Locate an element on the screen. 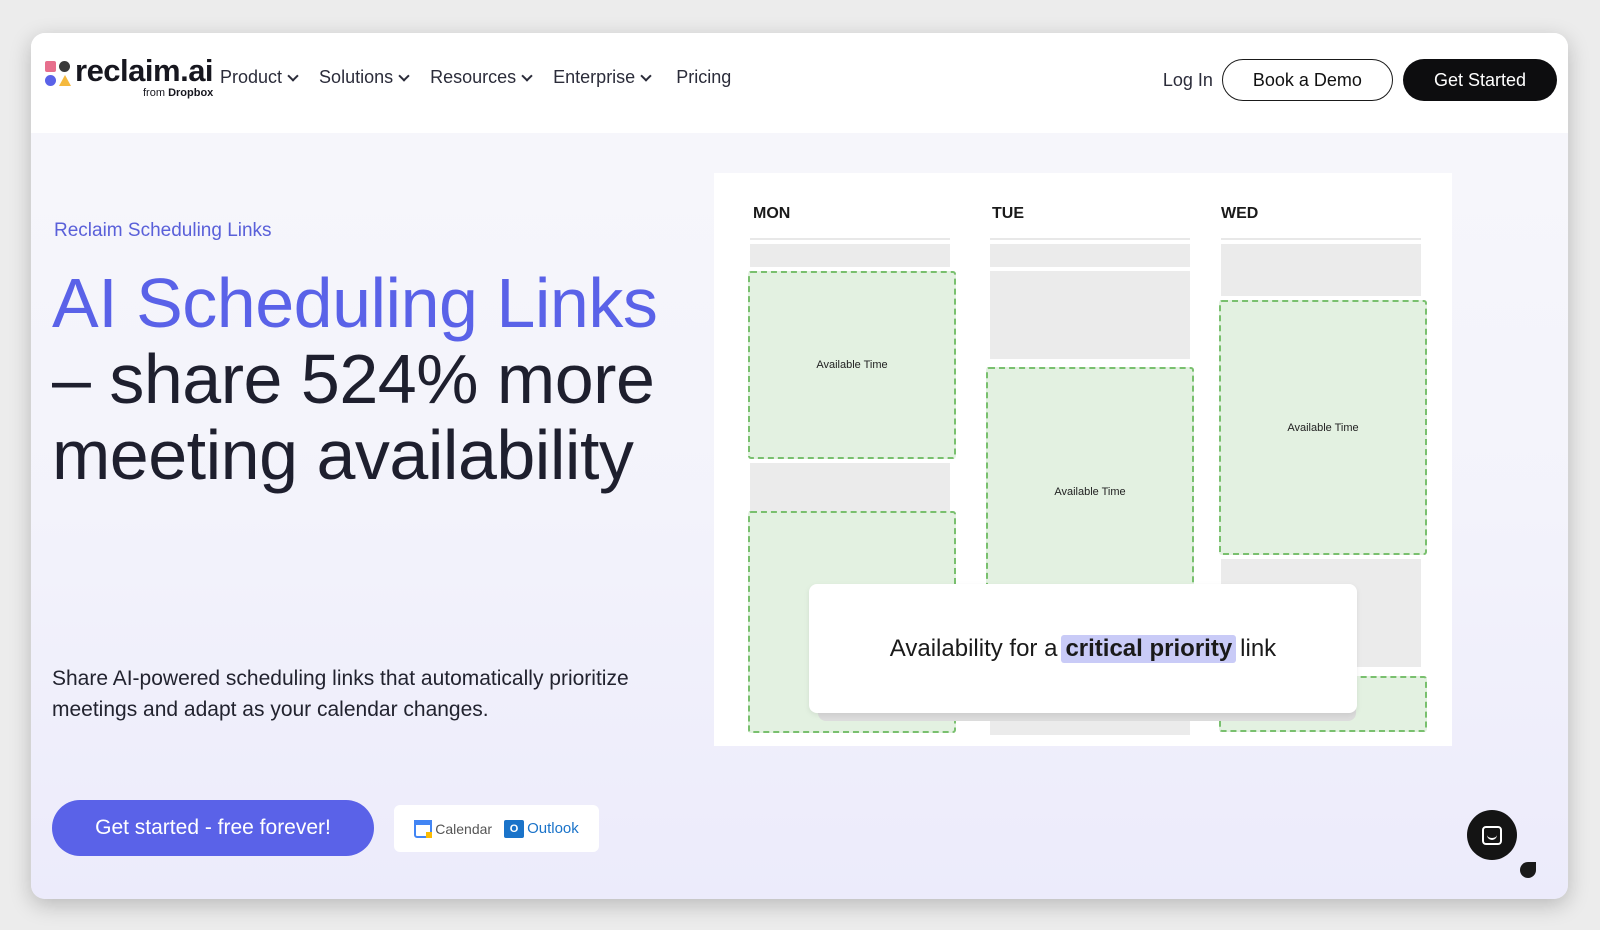 The width and height of the screenshot is (1600, 930). hero-eyebrow: Reclaim Scheduling Links is located at coordinates (163, 230).